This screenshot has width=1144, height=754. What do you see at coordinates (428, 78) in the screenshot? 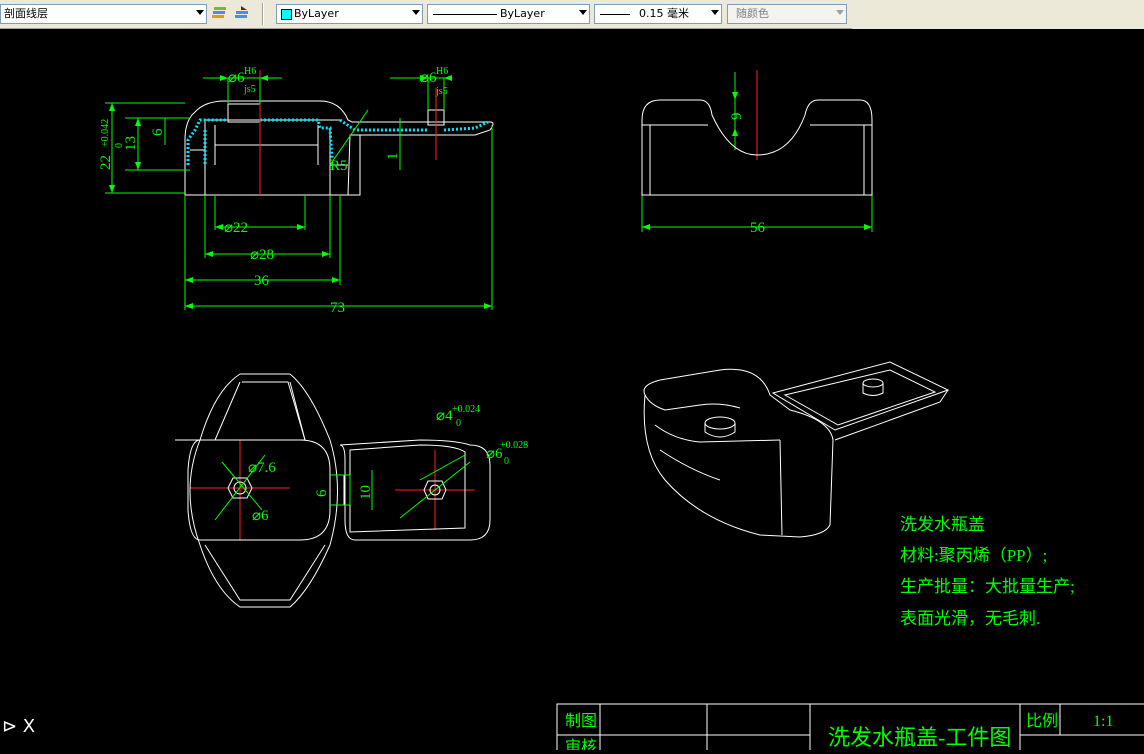
I see `dim-d6-right: ⌀6` at bounding box center [428, 78].